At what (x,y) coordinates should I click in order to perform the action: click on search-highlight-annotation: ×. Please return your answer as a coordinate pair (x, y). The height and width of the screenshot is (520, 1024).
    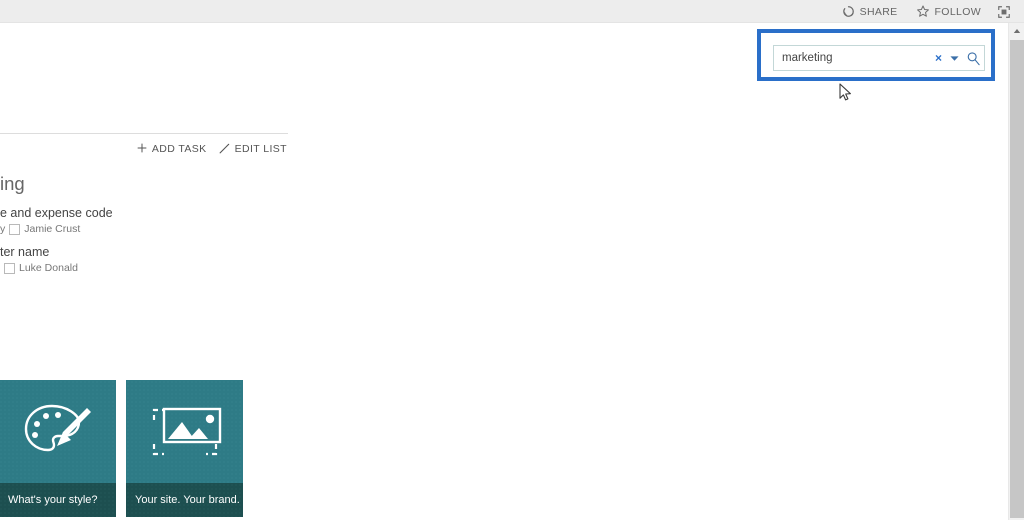
    Looking at the image, I should click on (876, 55).